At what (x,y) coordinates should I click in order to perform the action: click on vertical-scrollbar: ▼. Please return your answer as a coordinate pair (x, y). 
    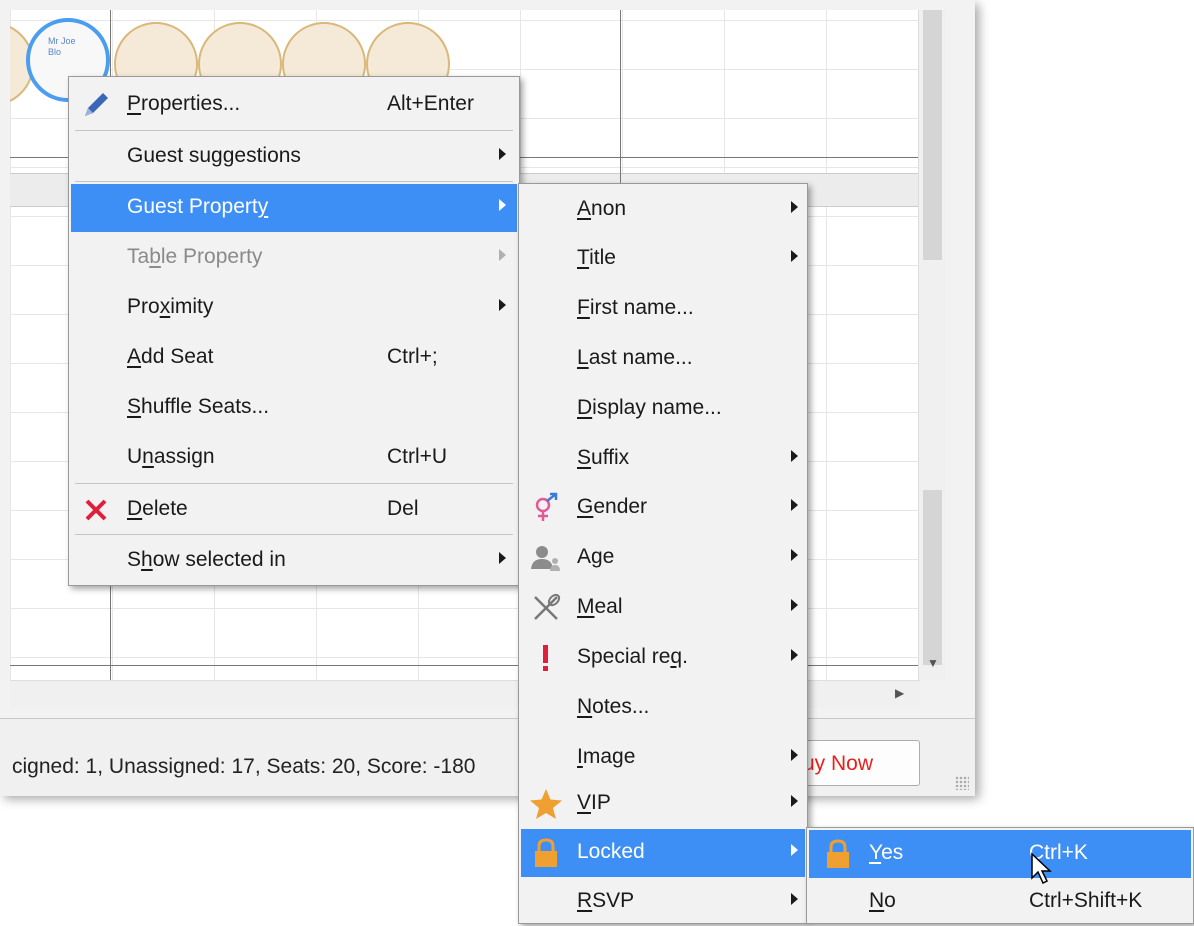
    Looking at the image, I should click on (932, 345).